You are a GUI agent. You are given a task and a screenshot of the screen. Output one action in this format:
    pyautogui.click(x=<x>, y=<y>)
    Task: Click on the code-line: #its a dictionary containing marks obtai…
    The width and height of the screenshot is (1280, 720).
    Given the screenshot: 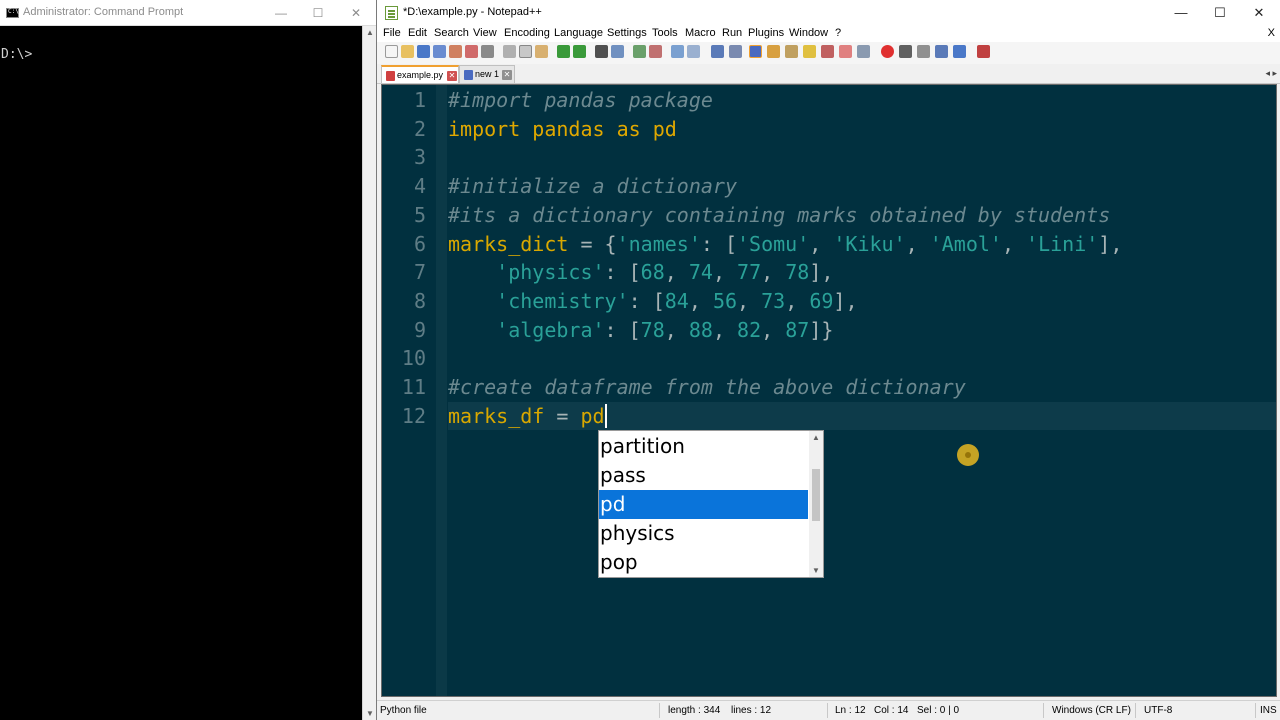 What is the action you would take?
    pyautogui.click(x=779, y=215)
    